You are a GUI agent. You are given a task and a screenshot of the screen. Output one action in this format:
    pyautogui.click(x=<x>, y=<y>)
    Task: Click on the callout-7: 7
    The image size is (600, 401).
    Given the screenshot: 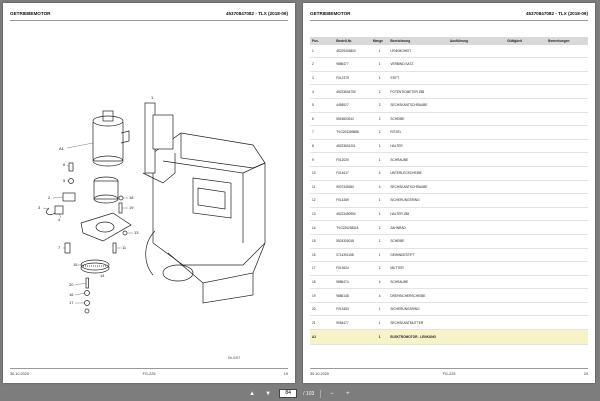 What is the action you would take?
    pyautogui.click(x=59, y=247)
    